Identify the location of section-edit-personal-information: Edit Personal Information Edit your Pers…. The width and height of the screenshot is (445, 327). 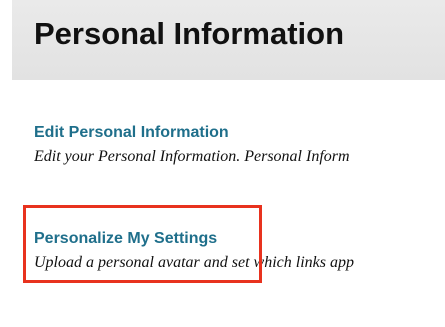
(239, 145).